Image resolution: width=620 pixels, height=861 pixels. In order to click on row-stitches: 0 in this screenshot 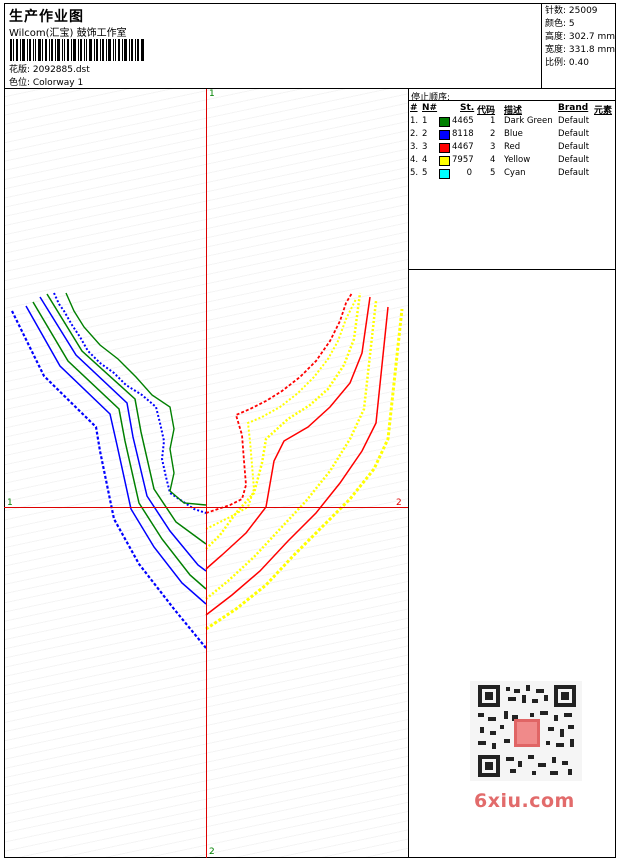, I will do `click(469, 173)`.